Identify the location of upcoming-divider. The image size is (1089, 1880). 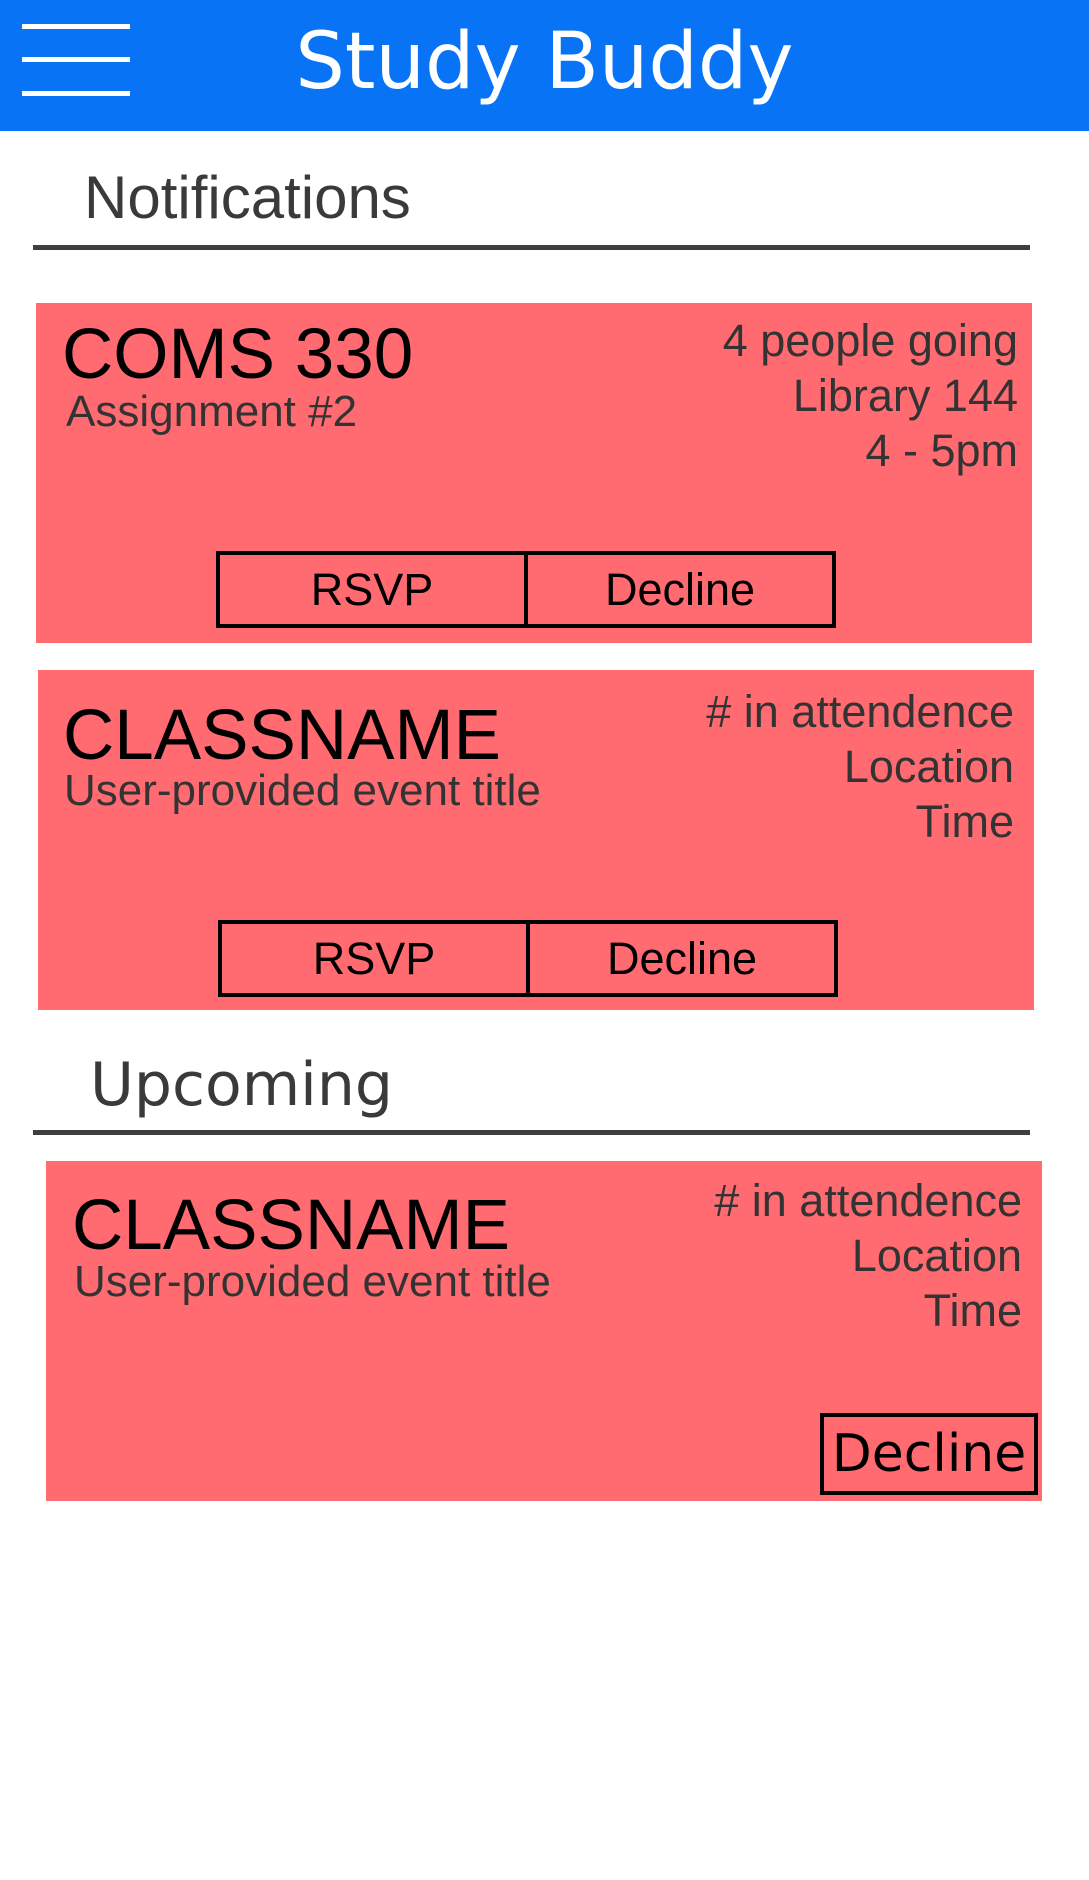
(531, 1132).